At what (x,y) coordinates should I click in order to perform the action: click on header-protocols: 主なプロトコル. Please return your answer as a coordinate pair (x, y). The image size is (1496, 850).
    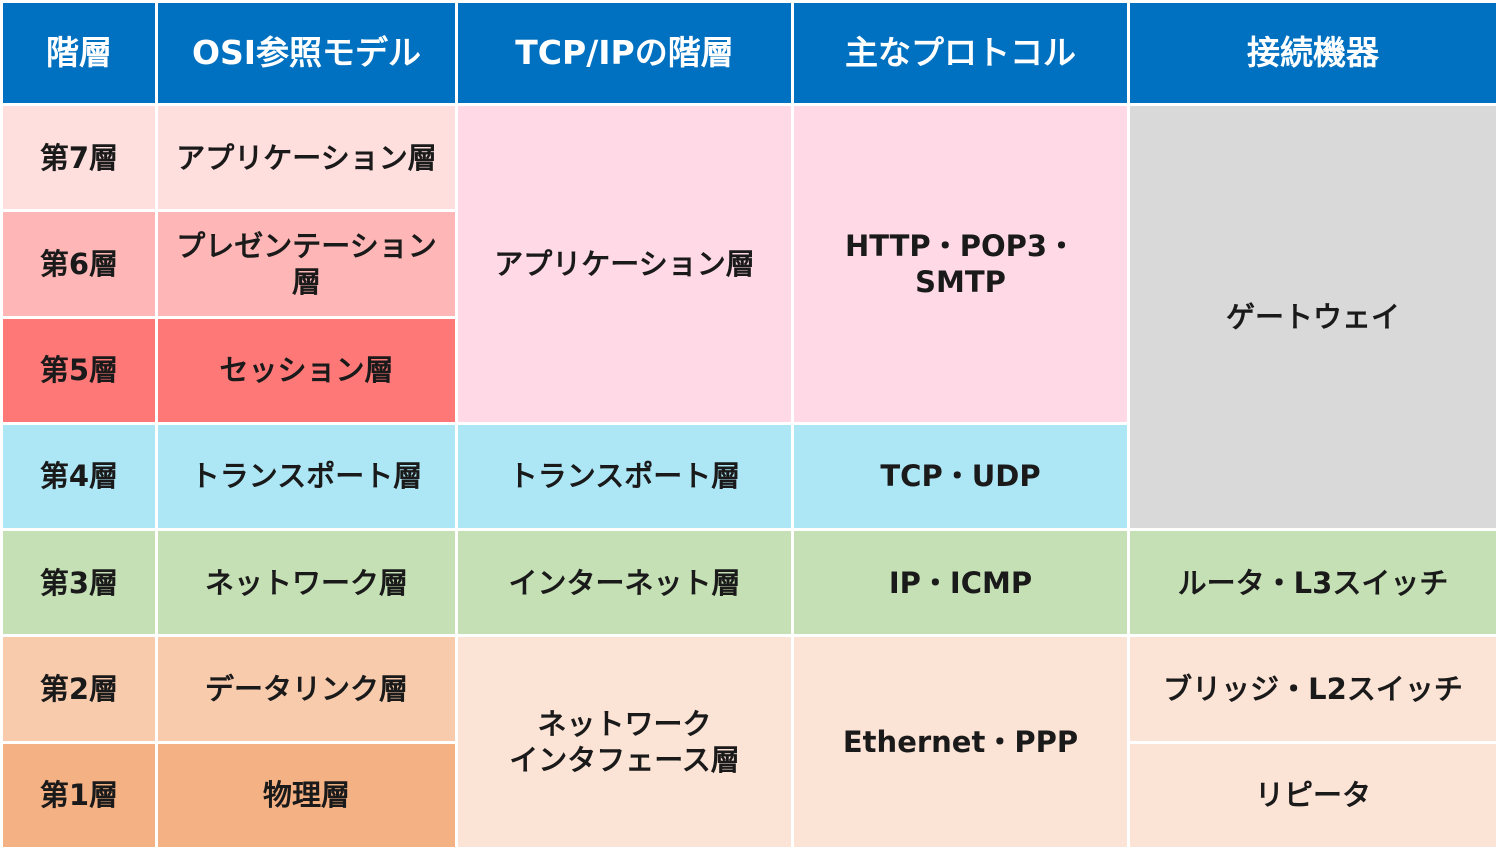
    Looking at the image, I should click on (960, 53).